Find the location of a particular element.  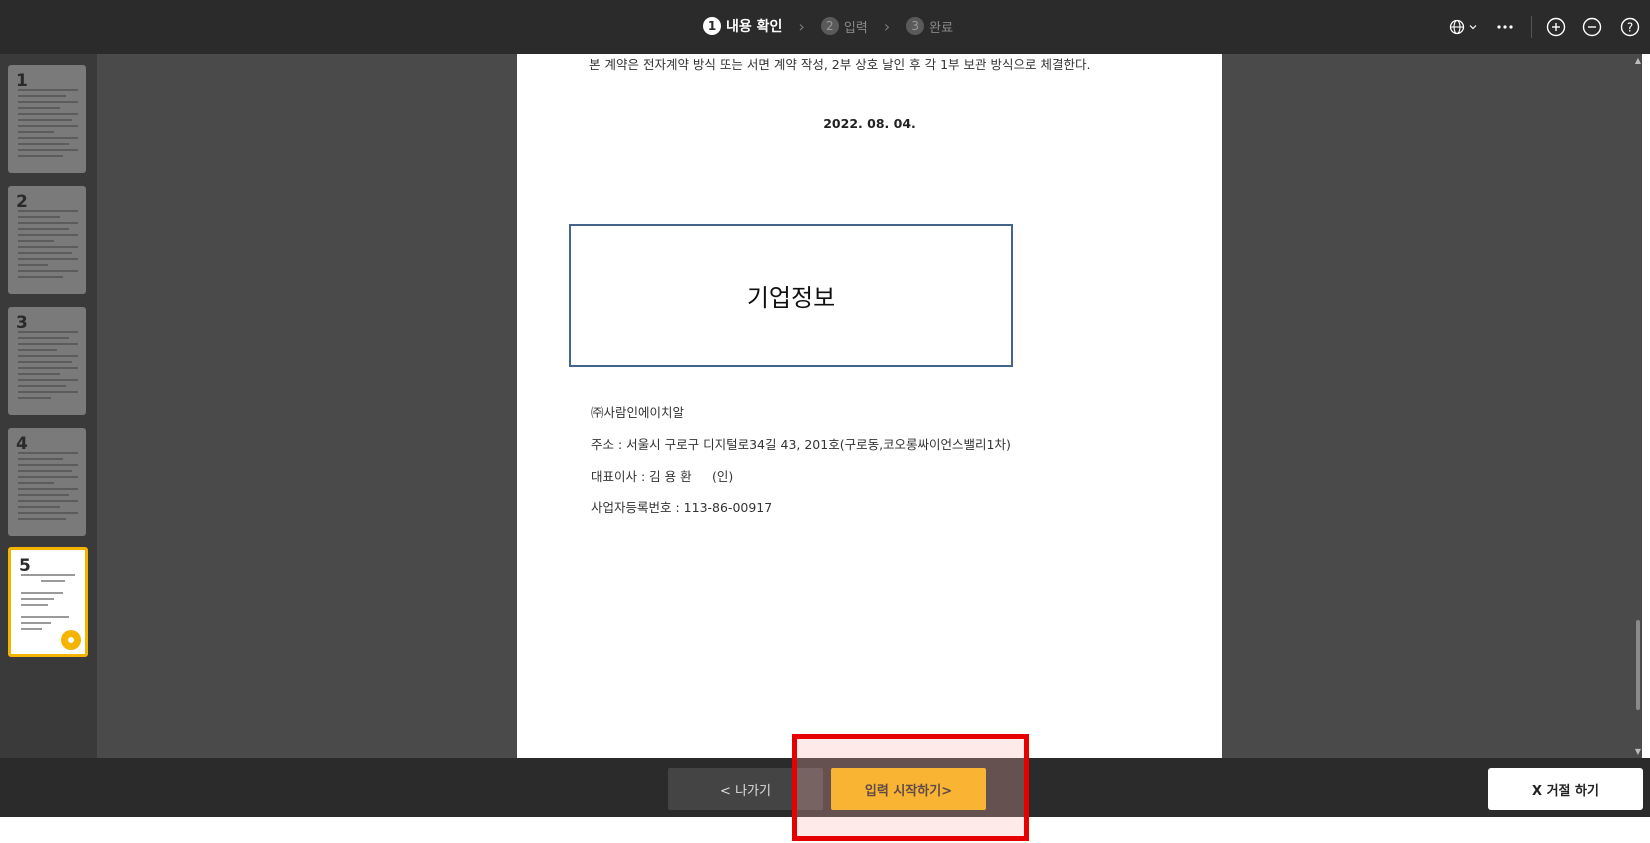

top-bar: 1 내용 확인 › 2 입력 › 3 완료 ? is located at coordinates (825, 27).